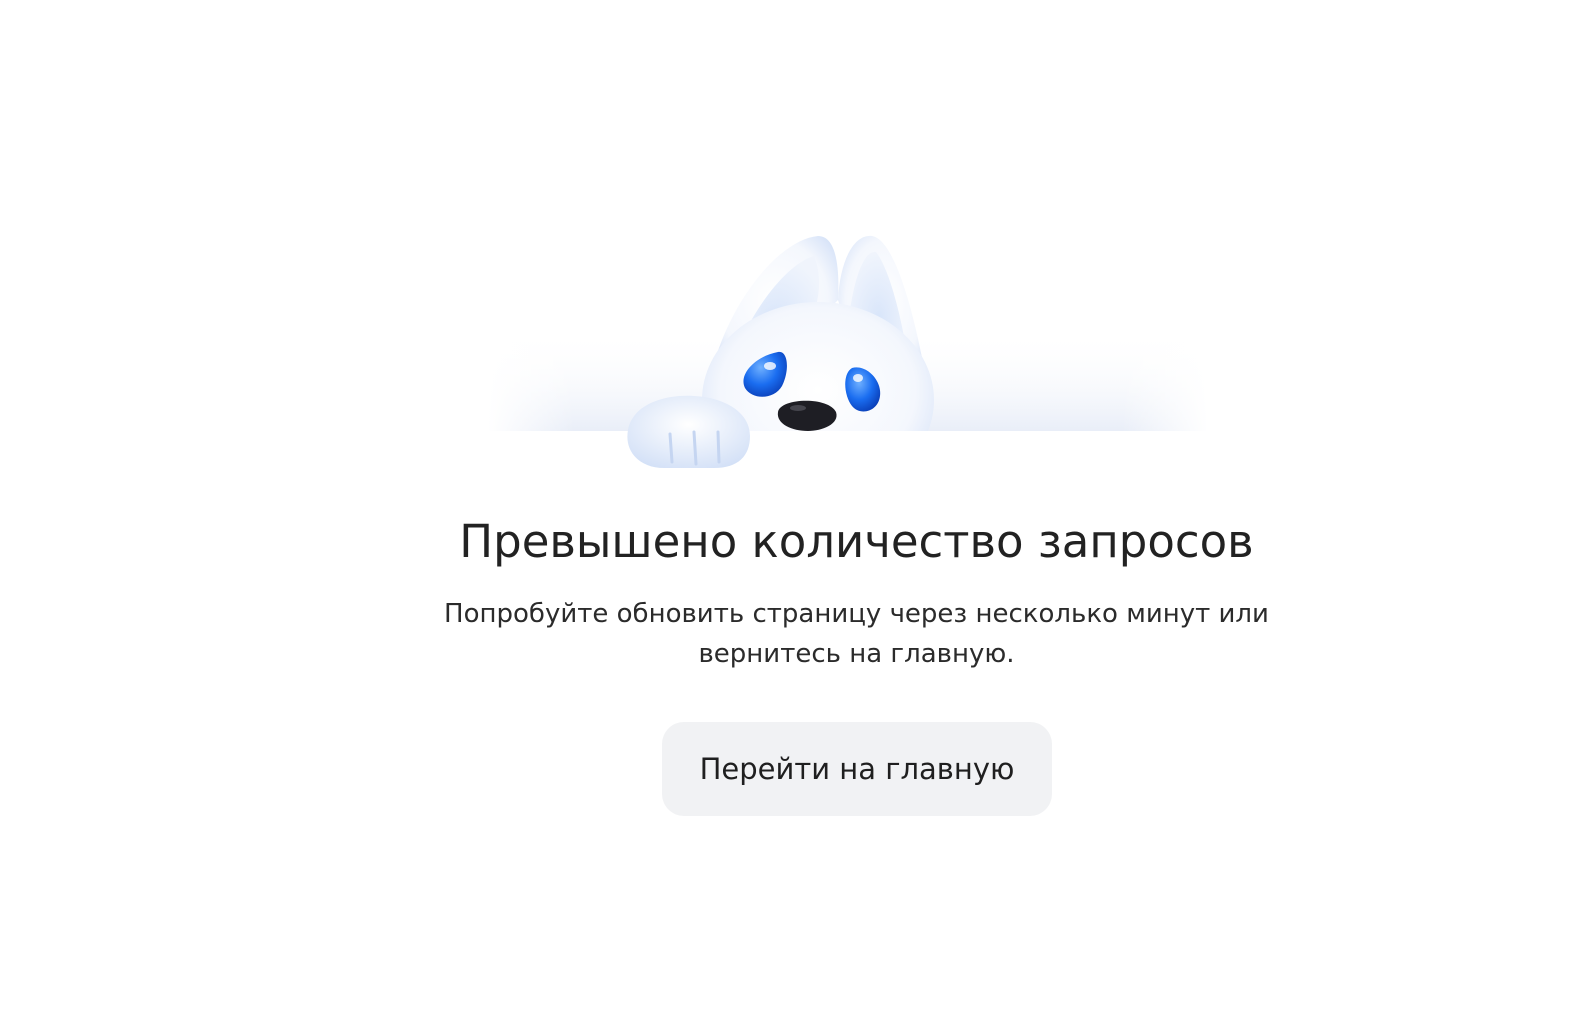  What do you see at coordinates (856, 541) in the screenshot?
I see `page-title: Превышено количество запросов` at bounding box center [856, 541].